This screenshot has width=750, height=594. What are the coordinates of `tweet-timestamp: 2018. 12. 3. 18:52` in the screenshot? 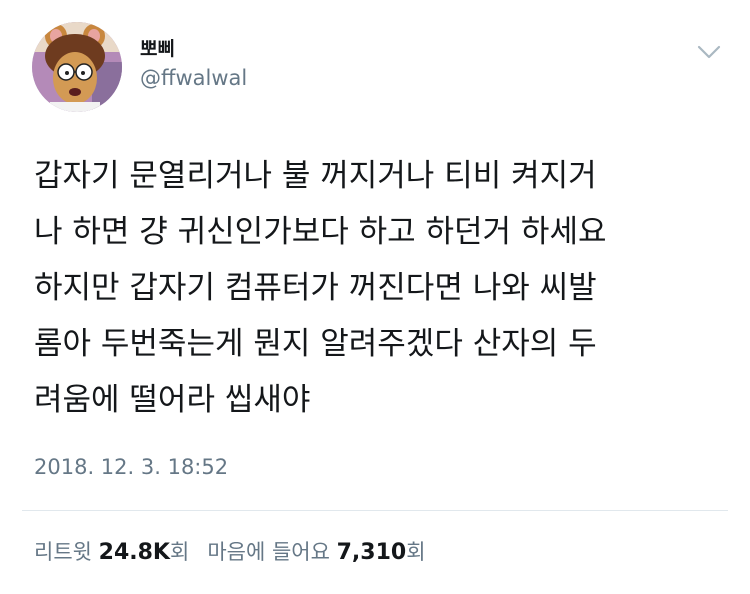 It's located at (131, 467).